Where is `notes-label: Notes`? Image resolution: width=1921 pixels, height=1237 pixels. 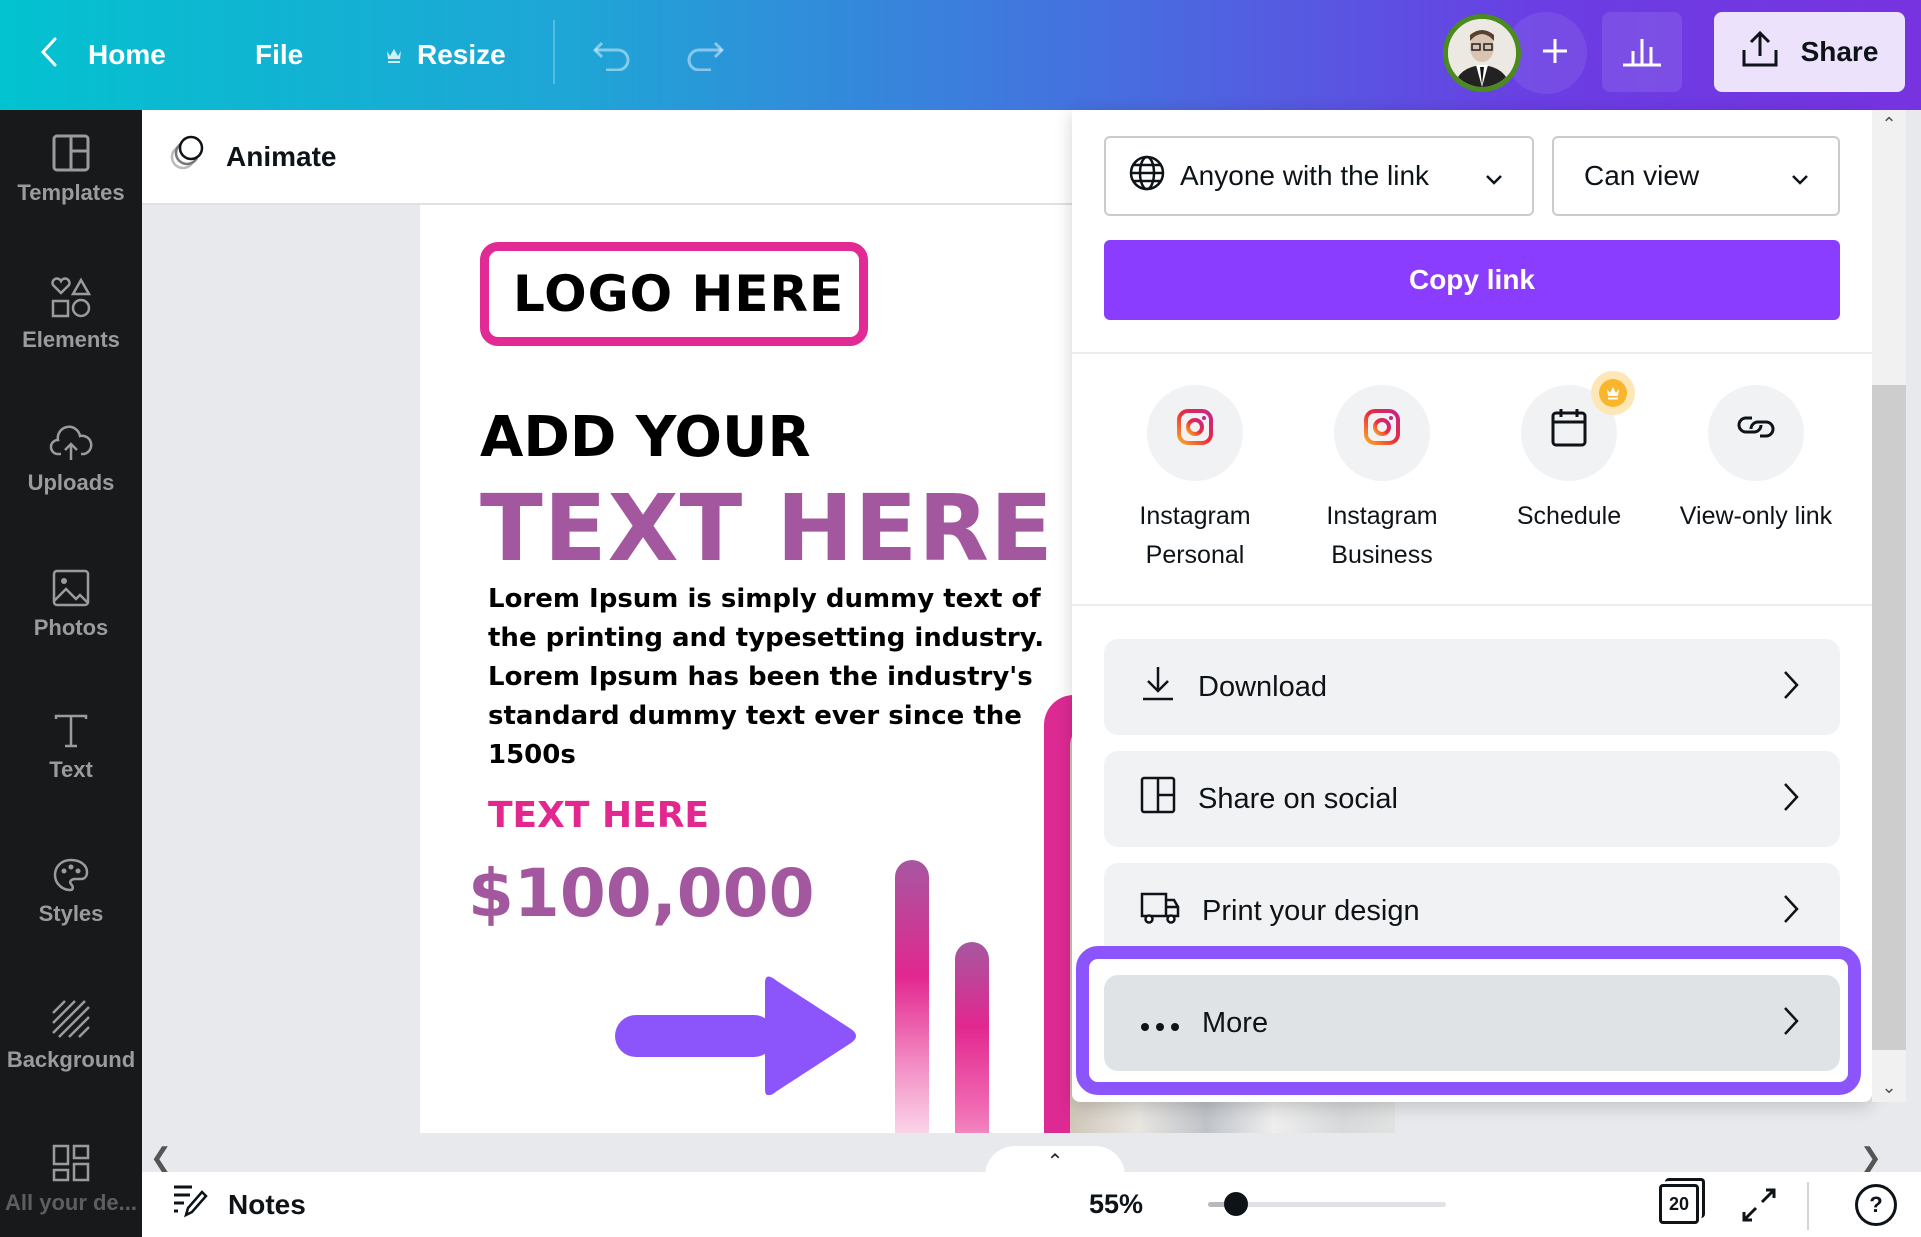
notes-label: Notes is located at coordinates (267, 1204).